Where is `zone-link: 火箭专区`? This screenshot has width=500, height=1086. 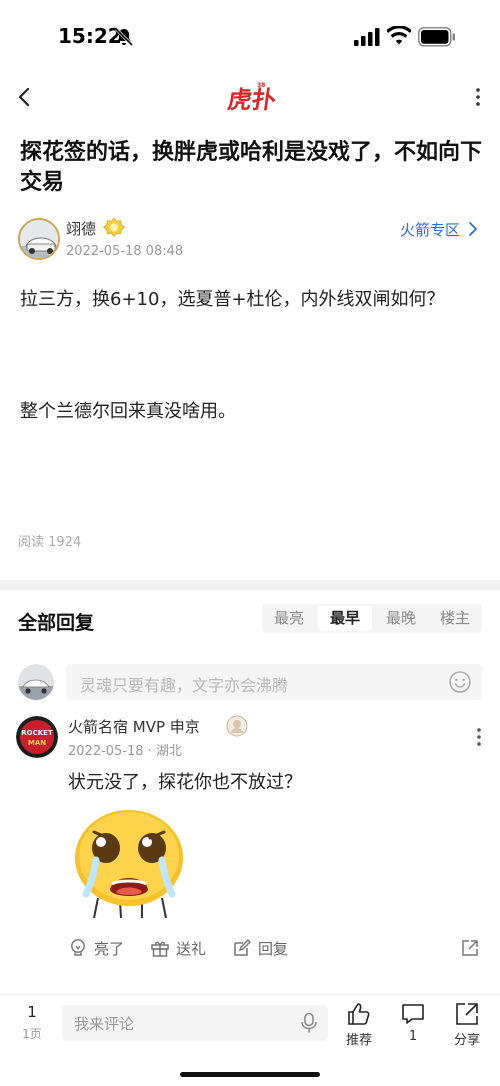 zone-link: 火箭专区 is located at coordinates (430, 229).